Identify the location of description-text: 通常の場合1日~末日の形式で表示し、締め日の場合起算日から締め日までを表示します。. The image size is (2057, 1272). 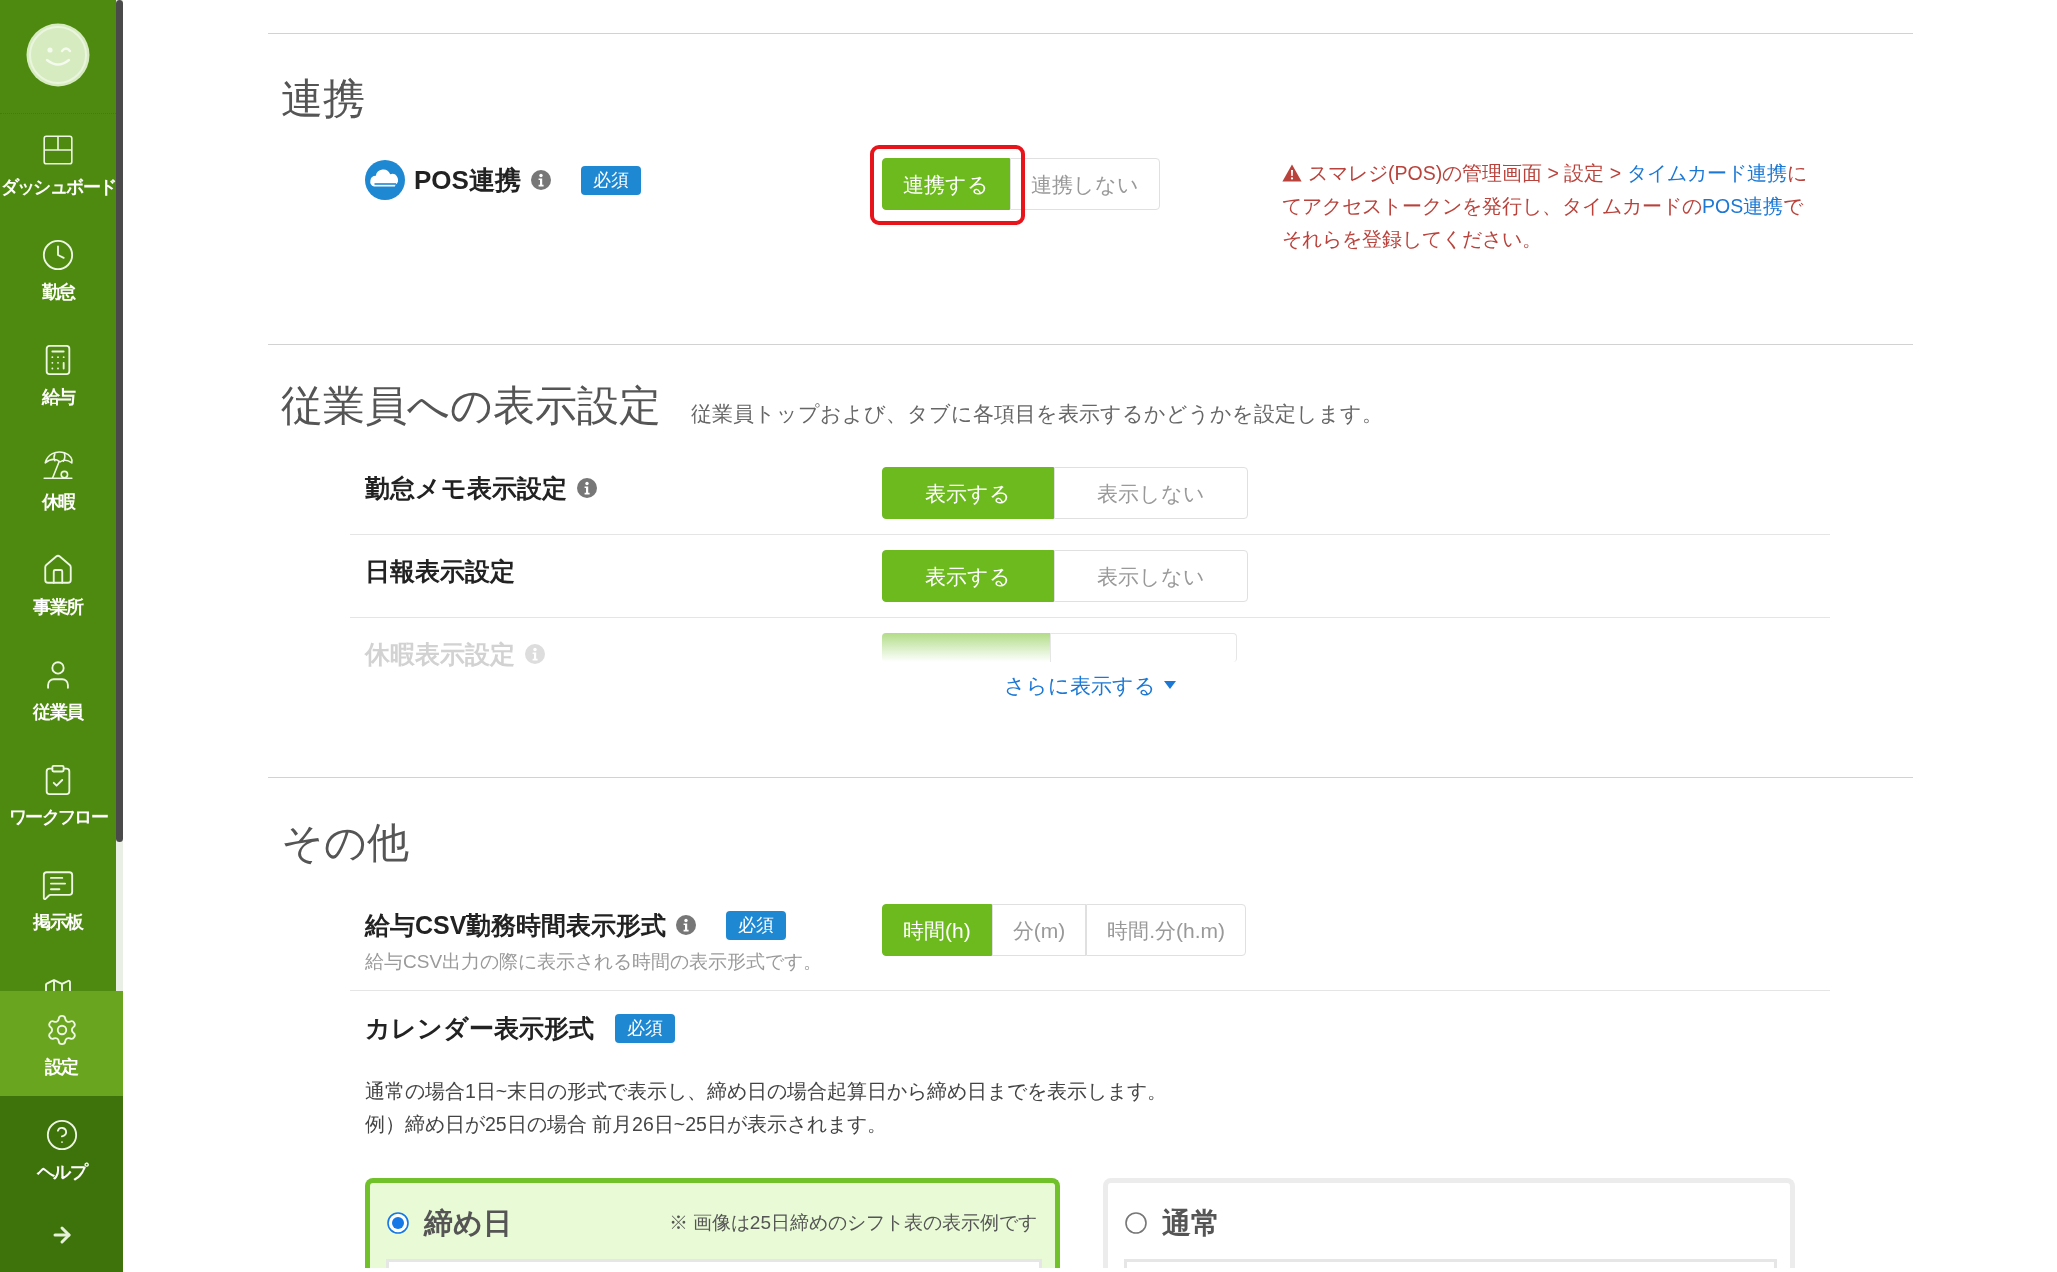
(767, 1091).